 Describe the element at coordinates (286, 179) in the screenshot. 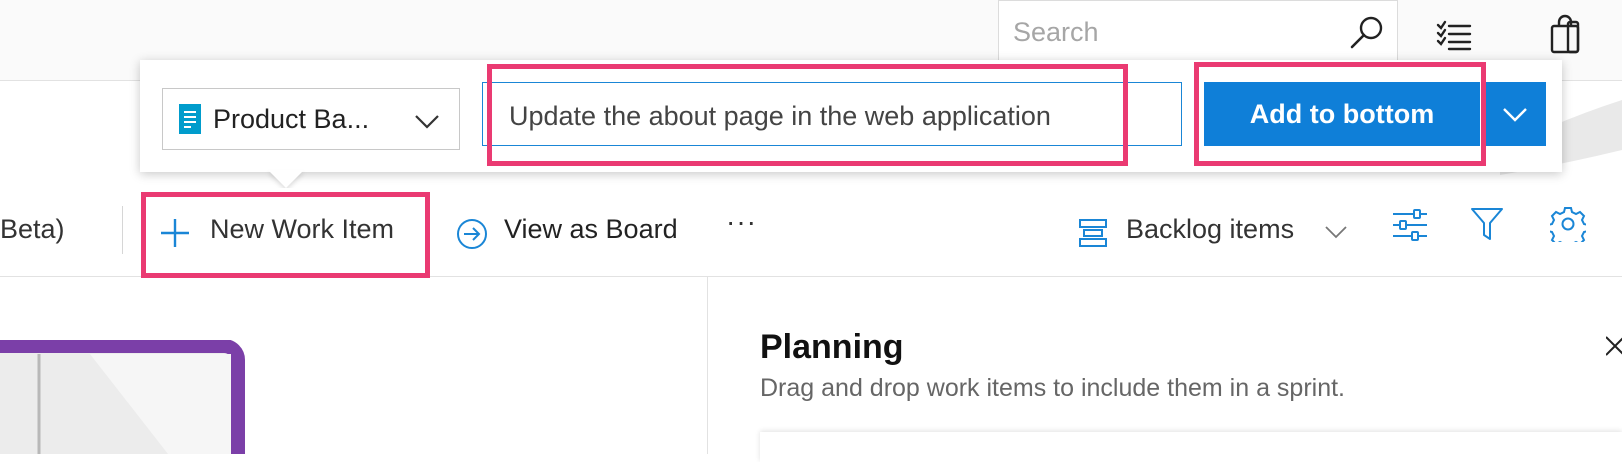

I see `popup-pointer` at that location.